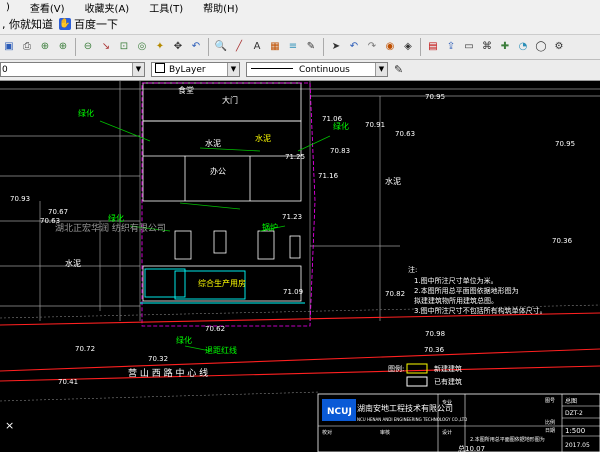  I want to click on elevation-label: 70.63, so click(405, 134).